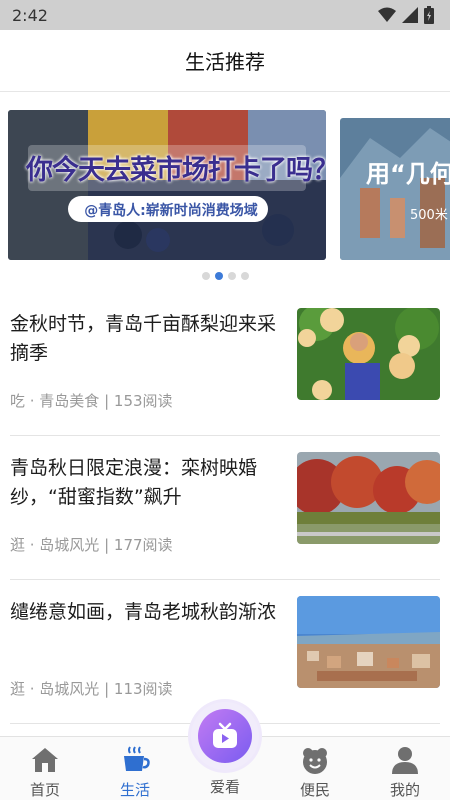 The width and height of the screenshot is (450, 800). I want to click on tab-mine-label: 我的, so click(404, 790).